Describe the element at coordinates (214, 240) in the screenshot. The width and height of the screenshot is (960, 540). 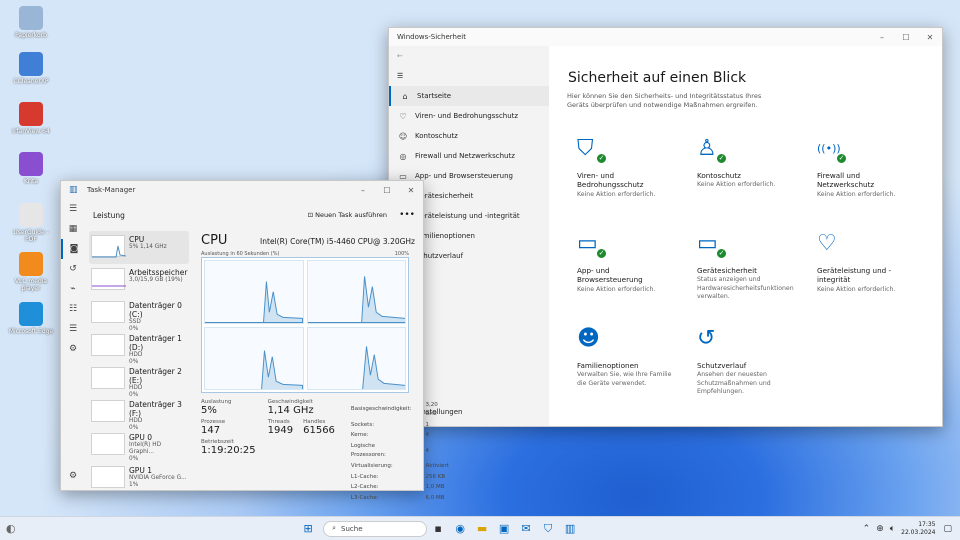
I see `cpu-heading: CPU` at that location.